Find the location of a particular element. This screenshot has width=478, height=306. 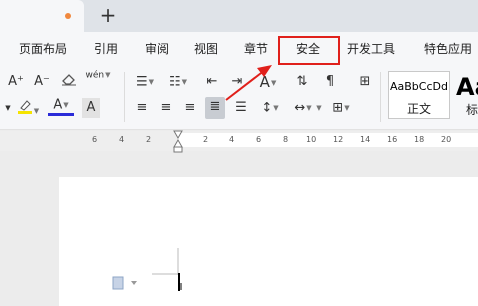

red-pointer-arrow-icon is located at coordinates (248, 83).